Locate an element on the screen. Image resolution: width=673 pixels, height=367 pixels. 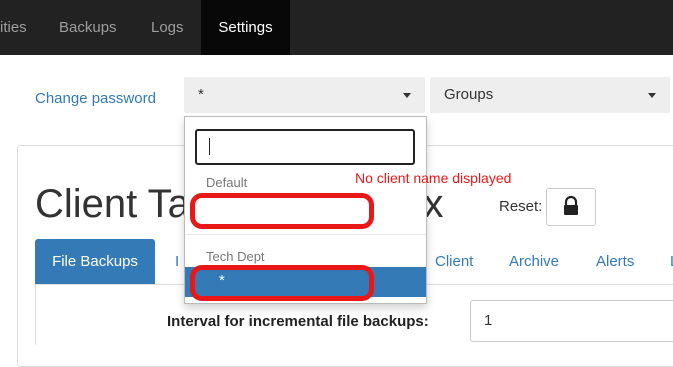
annotation-circle-empty-name is located at coordinates (282, 211).